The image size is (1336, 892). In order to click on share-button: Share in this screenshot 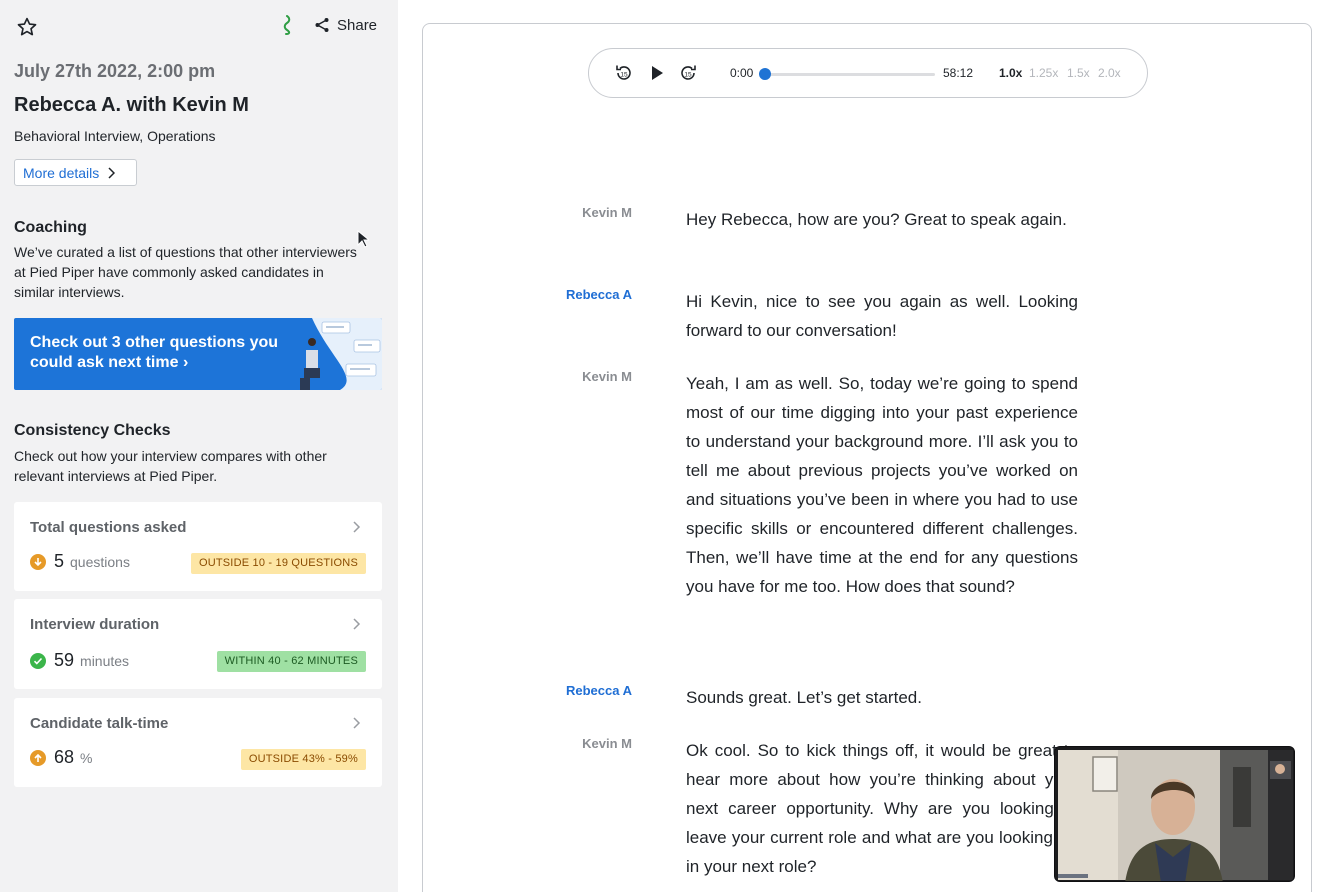, I will do `click(345, 25)`.